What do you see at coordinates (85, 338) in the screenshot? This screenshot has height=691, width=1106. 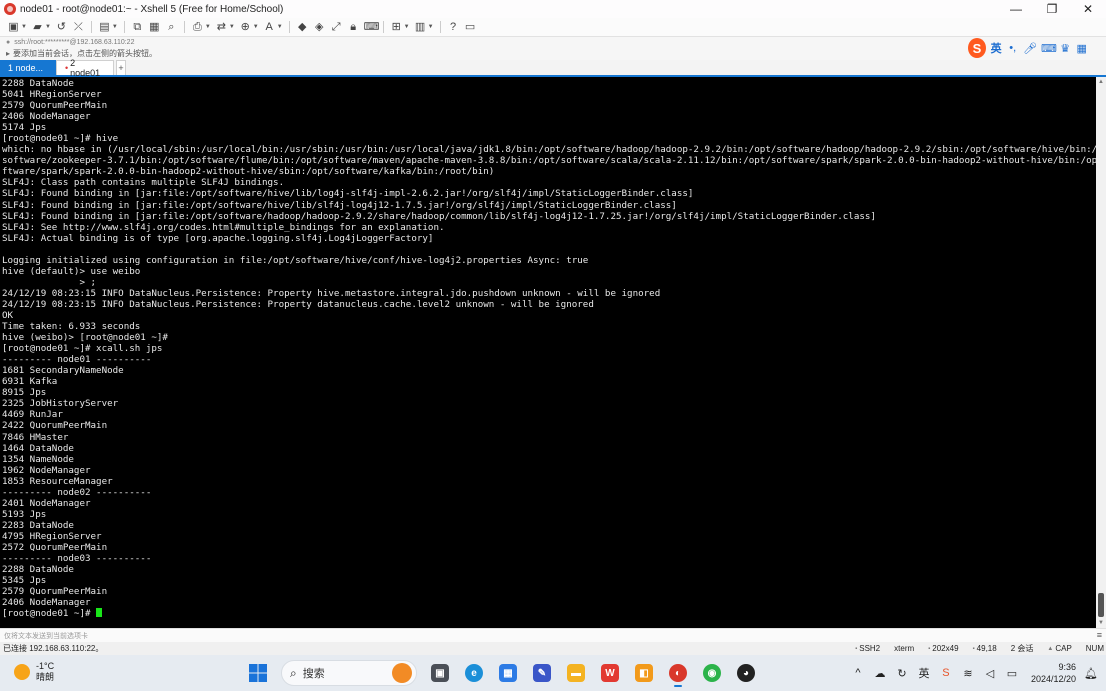 I see `terminal-line: hive (weibo)> [root@node01 ~]#` at bounding box center [85, 338].